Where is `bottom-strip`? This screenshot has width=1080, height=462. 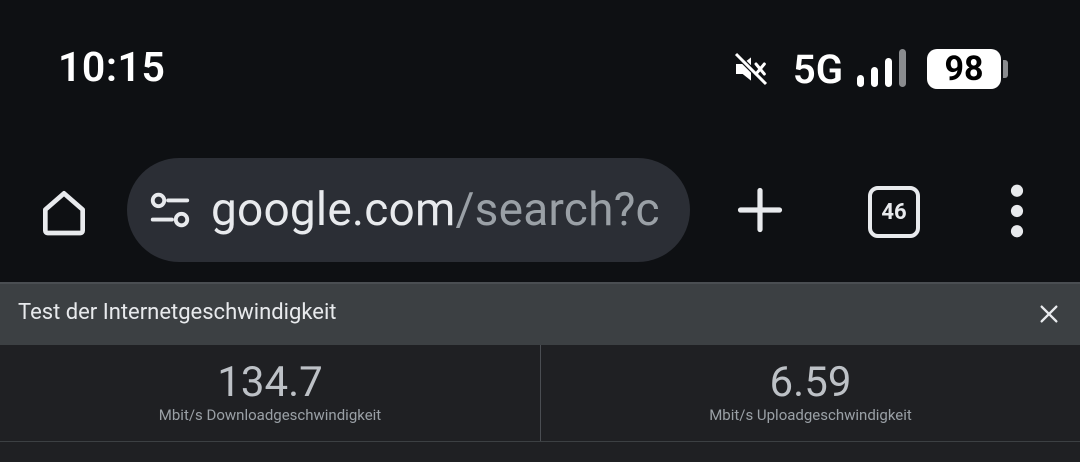 bottom-strip is located at coordinates (540, 452).